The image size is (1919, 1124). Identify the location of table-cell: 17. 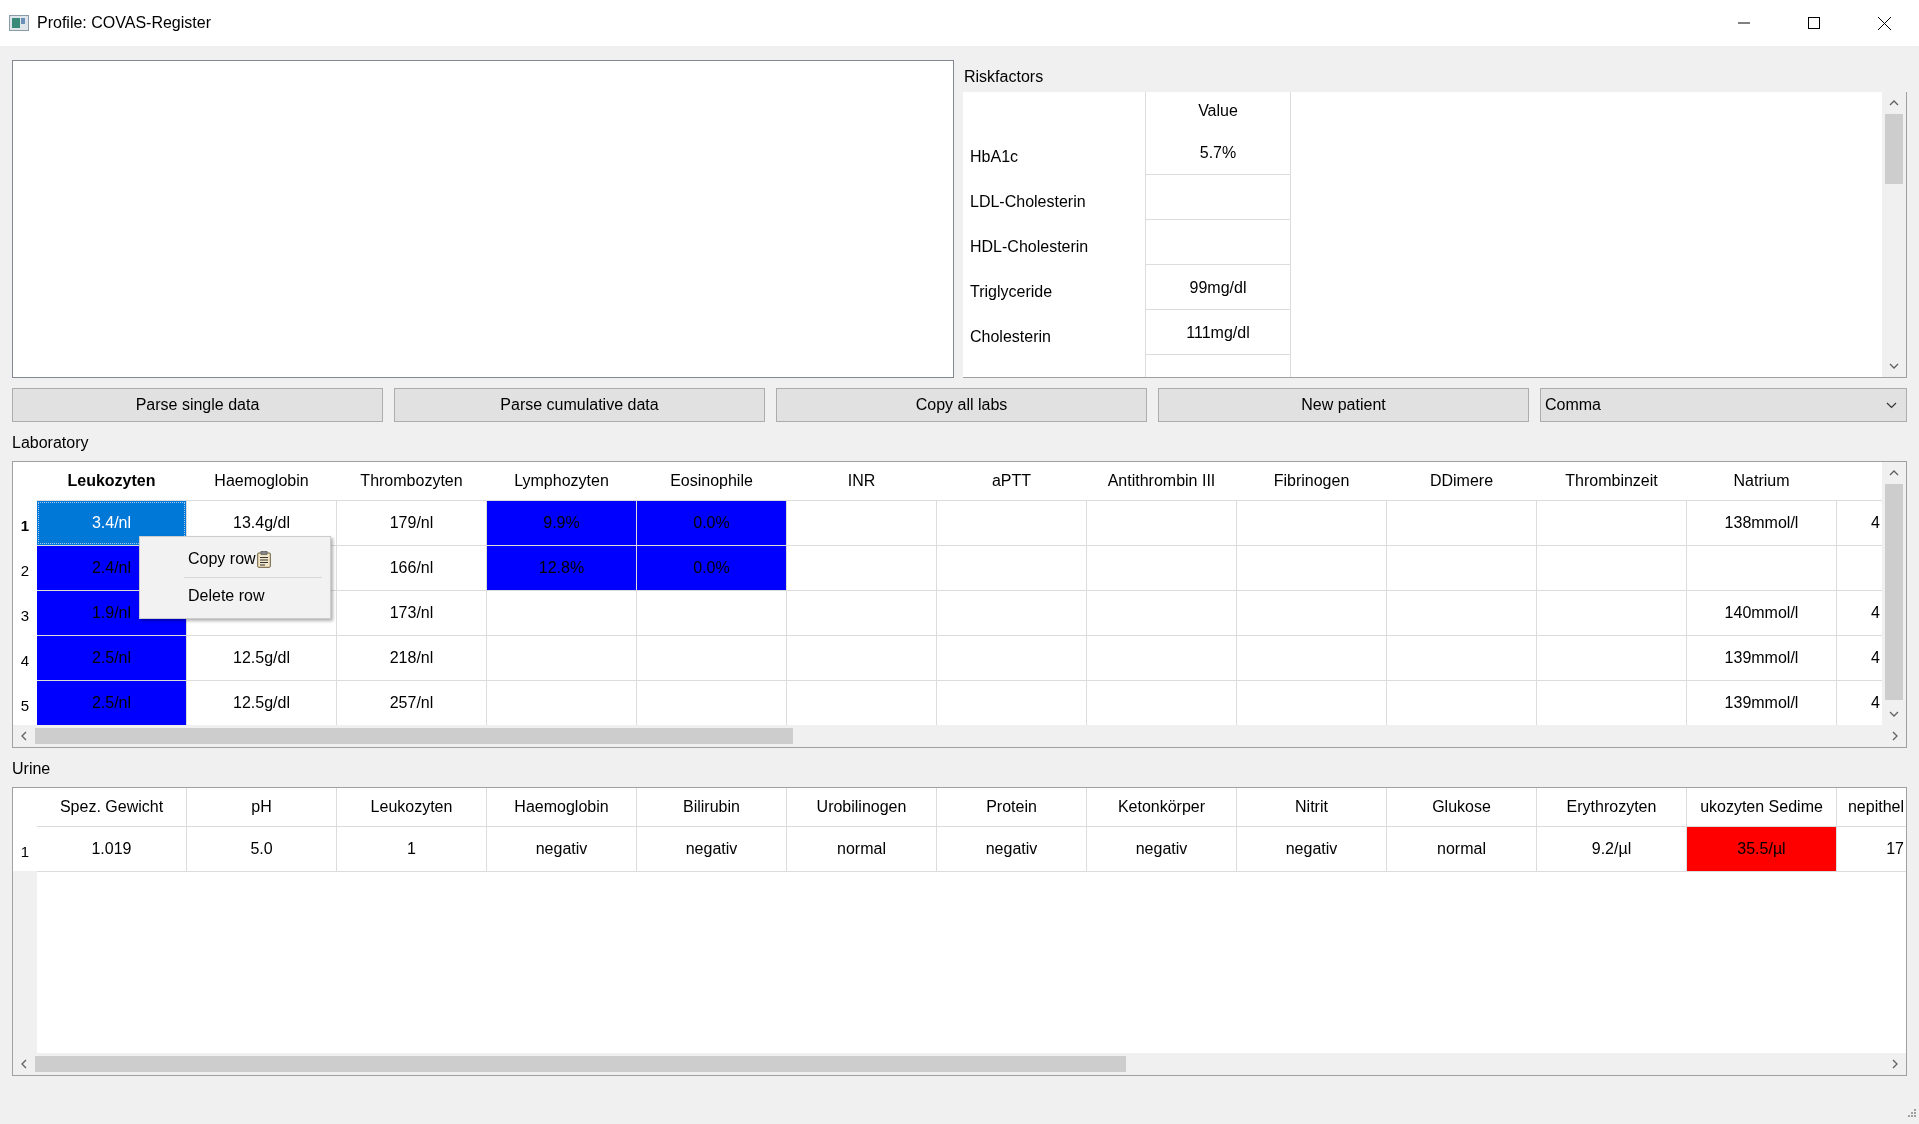
(1871, 849).